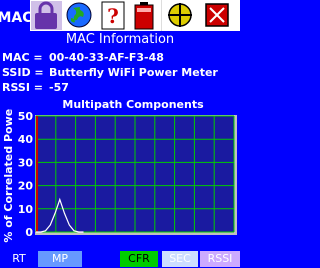 This screenshot has width=320, height=268. I want to click on y-tick-label: 20, so click(26, 186).